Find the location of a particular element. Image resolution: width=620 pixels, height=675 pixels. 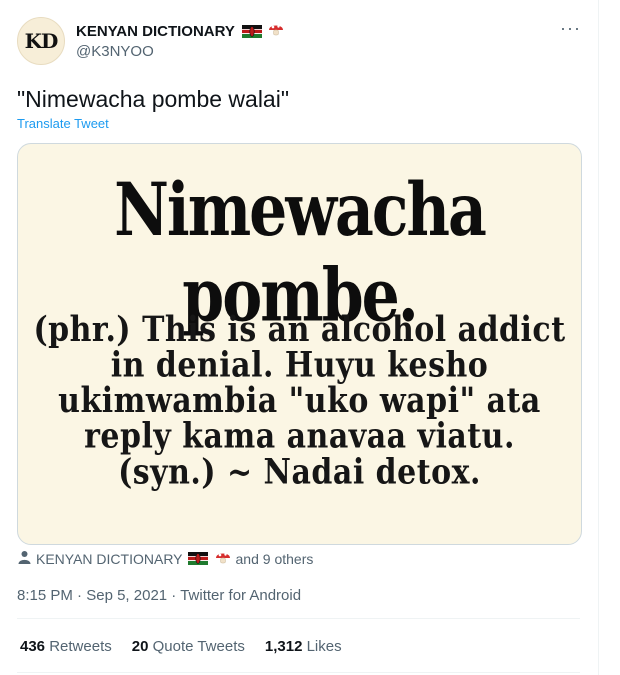

display-name-row: KENYAN DICTIONARY is located at coordinates (180, 31).